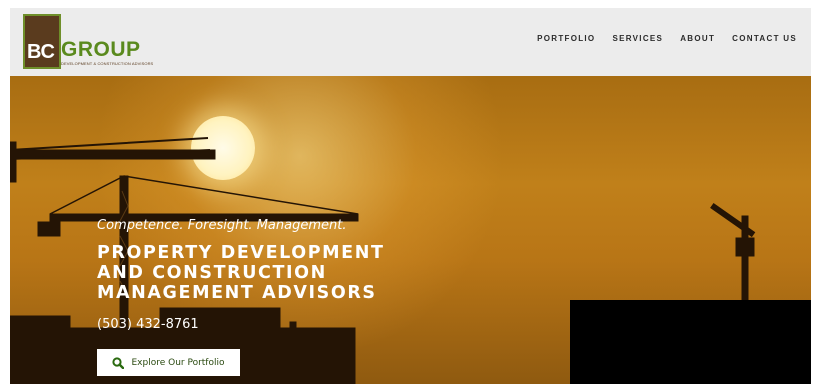 This screenshot has width=817, height=384. What do you see at coordinates (212, 273) in the screenshot?
I see `headline-line: AND CONSTRUCTION` at bounding box center [212, 273].